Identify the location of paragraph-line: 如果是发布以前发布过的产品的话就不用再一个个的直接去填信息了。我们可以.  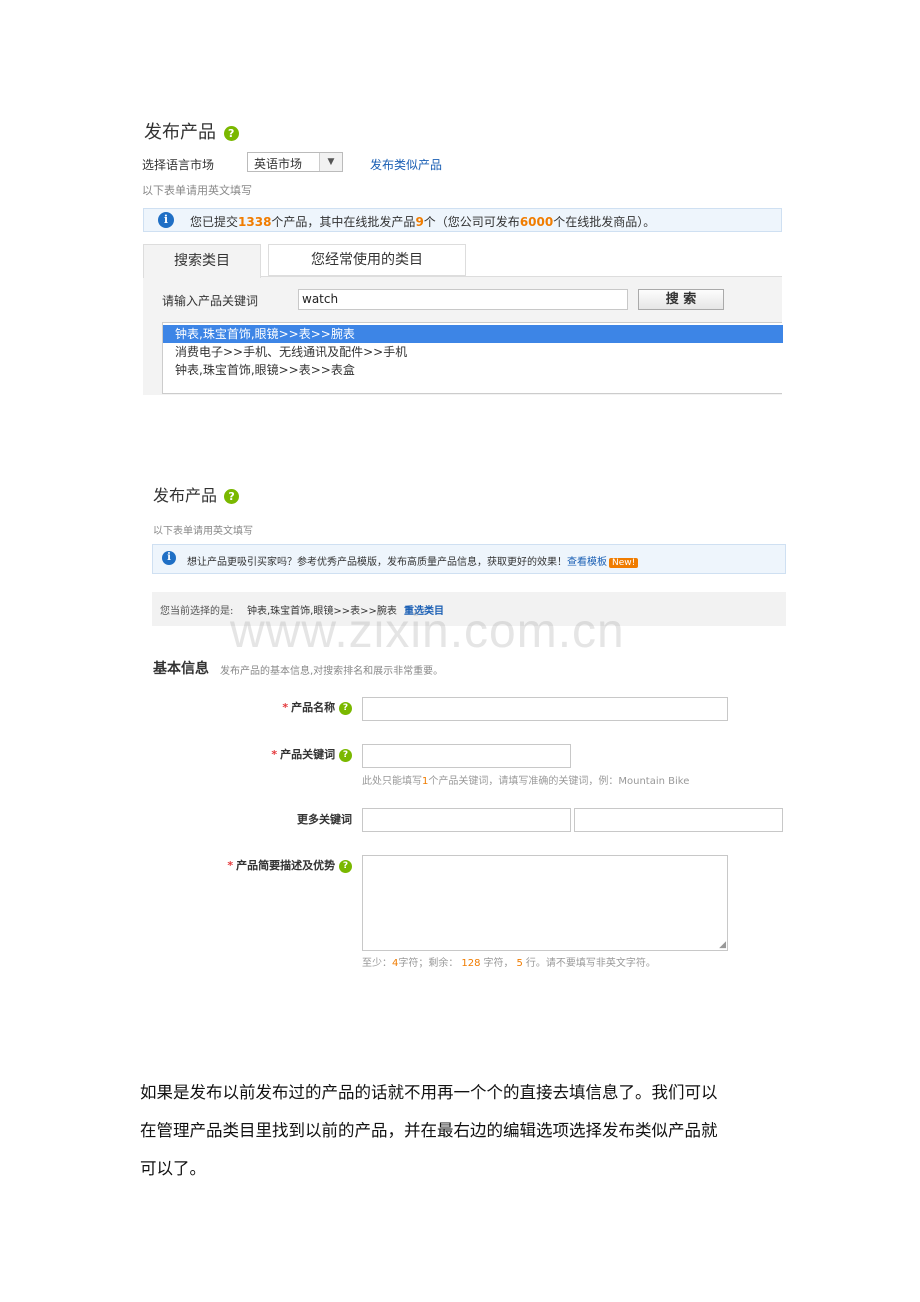
(429, 1092).